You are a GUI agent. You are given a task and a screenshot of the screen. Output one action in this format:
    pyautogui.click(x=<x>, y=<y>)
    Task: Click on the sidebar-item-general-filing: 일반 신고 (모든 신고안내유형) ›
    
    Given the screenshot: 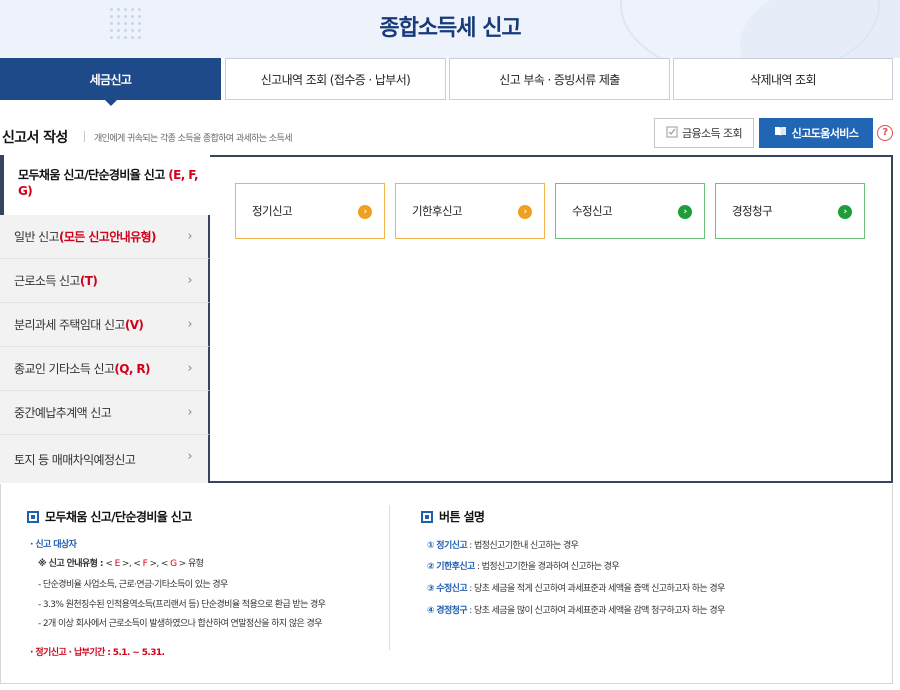 What is the action you would take?
    pyautogui.click(x=105, y=237)
    